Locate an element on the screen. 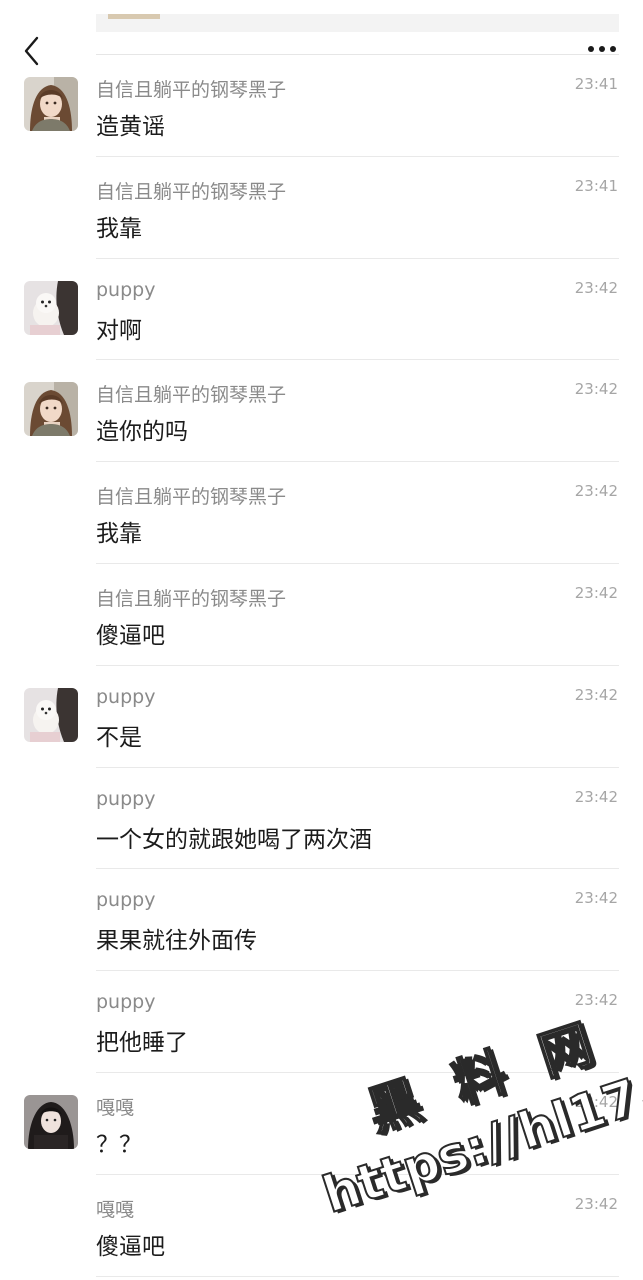 This screenshot has height=1280, width=643. previous-message-remnant is located at coordinates (357, 23).